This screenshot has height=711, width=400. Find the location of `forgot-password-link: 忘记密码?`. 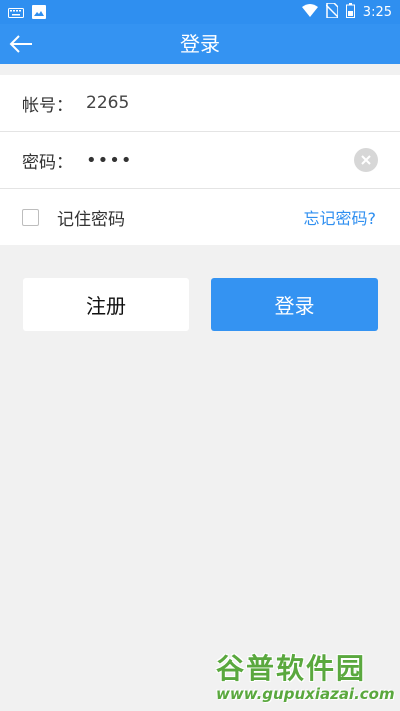

forgot-password-link: 忘记密码? is located at coordinates (340, 217).